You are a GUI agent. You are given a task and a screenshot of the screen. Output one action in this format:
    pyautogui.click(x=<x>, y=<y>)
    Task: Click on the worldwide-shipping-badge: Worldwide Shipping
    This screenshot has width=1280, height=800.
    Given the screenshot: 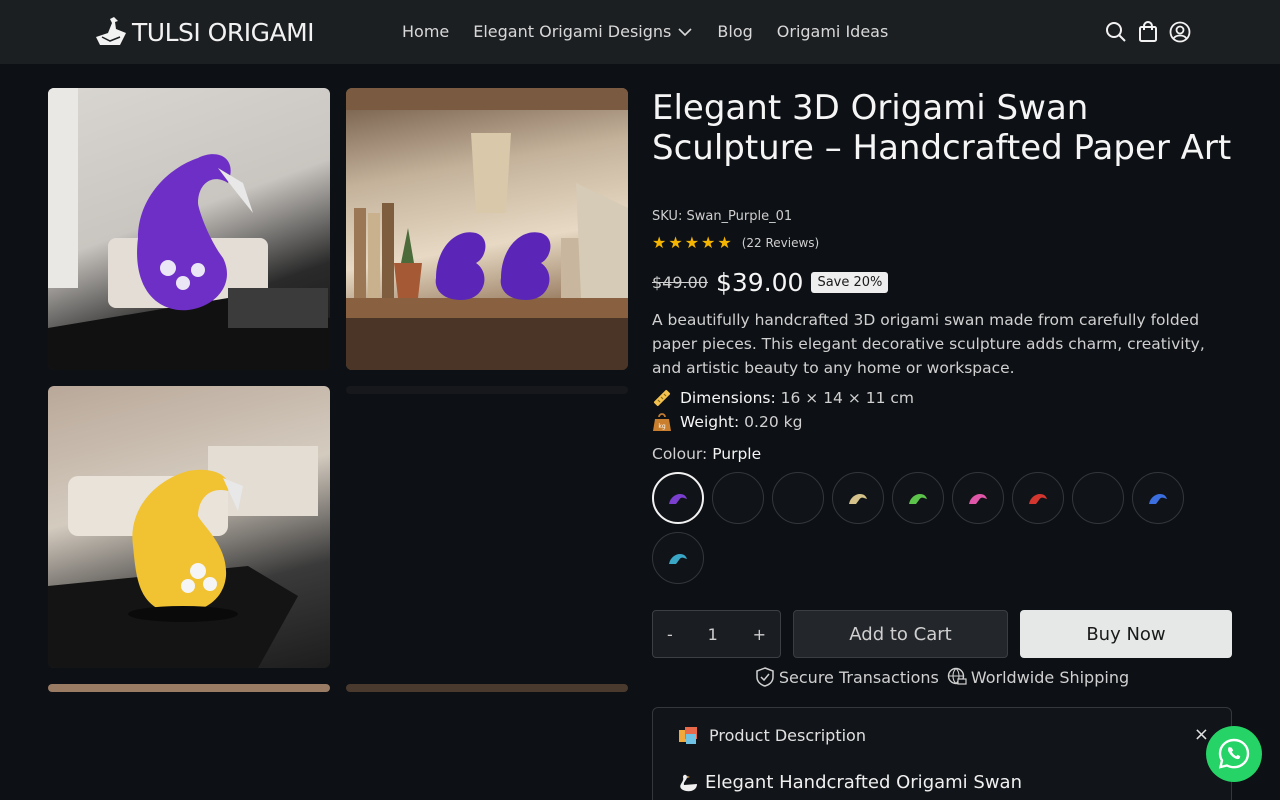 What is the action you would take?
    pyautogui.click(x=1038, y=677)
    